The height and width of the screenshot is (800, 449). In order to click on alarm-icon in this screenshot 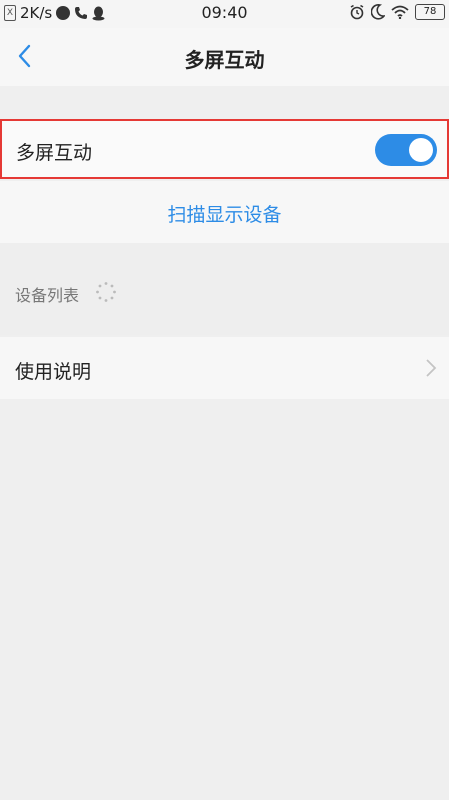, I will do `click(357, 12)`.